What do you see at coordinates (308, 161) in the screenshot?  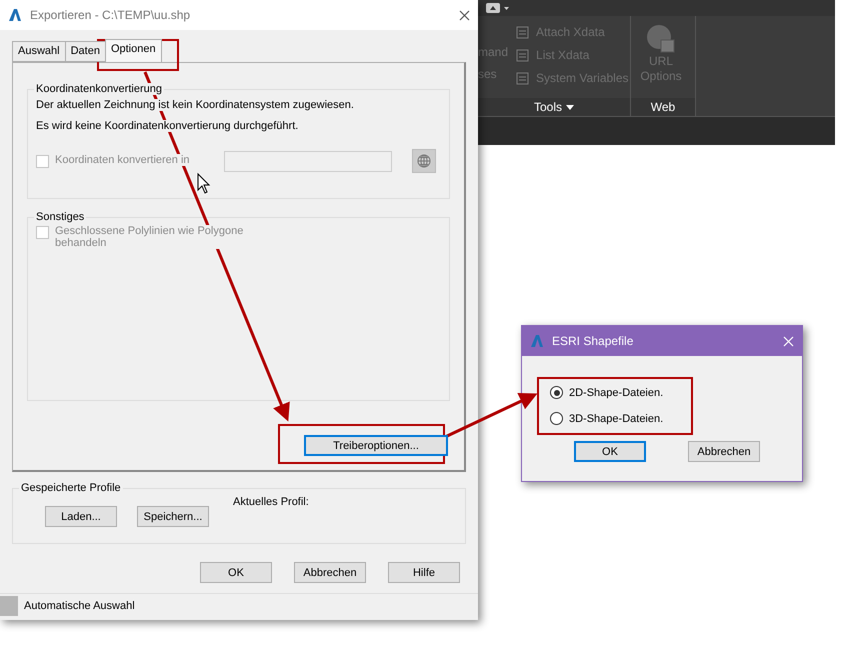 I see `input-field` at bounding box center [308, 161].